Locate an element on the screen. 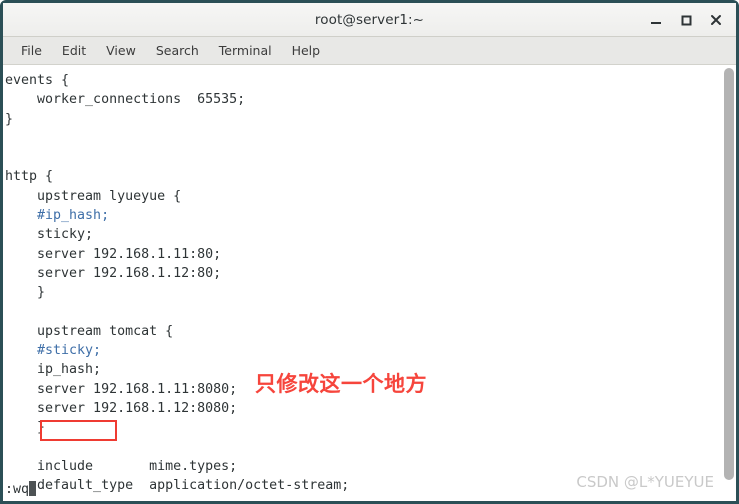 The image size is (739, 504). maximize-button is located at coordinates (686, 20).